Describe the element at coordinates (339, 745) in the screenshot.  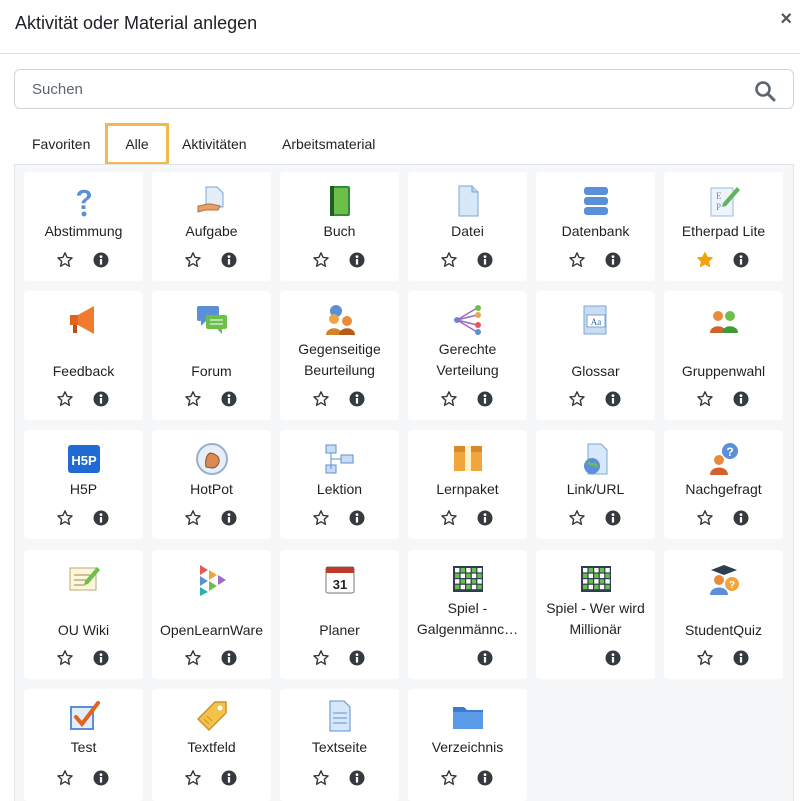
I see `module-card-textseite: Textseite` at that location.